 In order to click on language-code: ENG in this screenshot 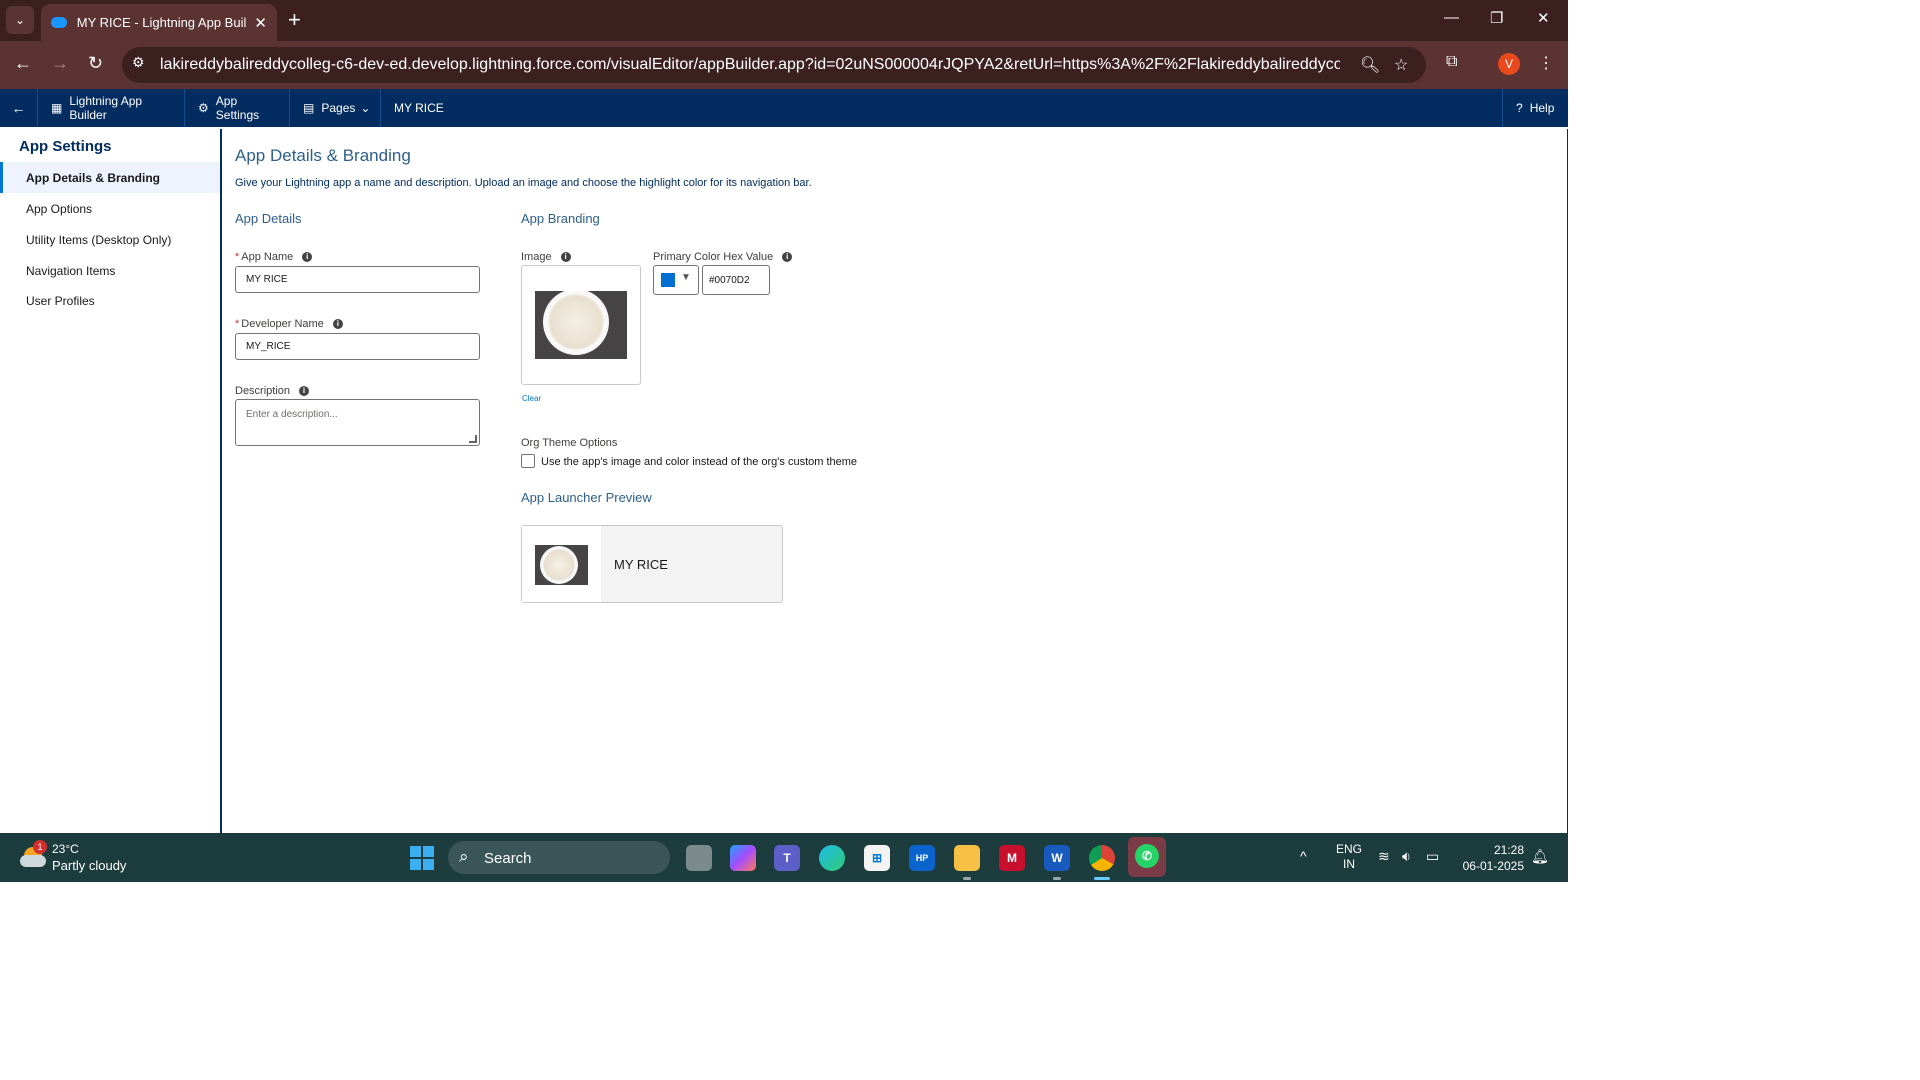, I will do `click(1349, 849)`.